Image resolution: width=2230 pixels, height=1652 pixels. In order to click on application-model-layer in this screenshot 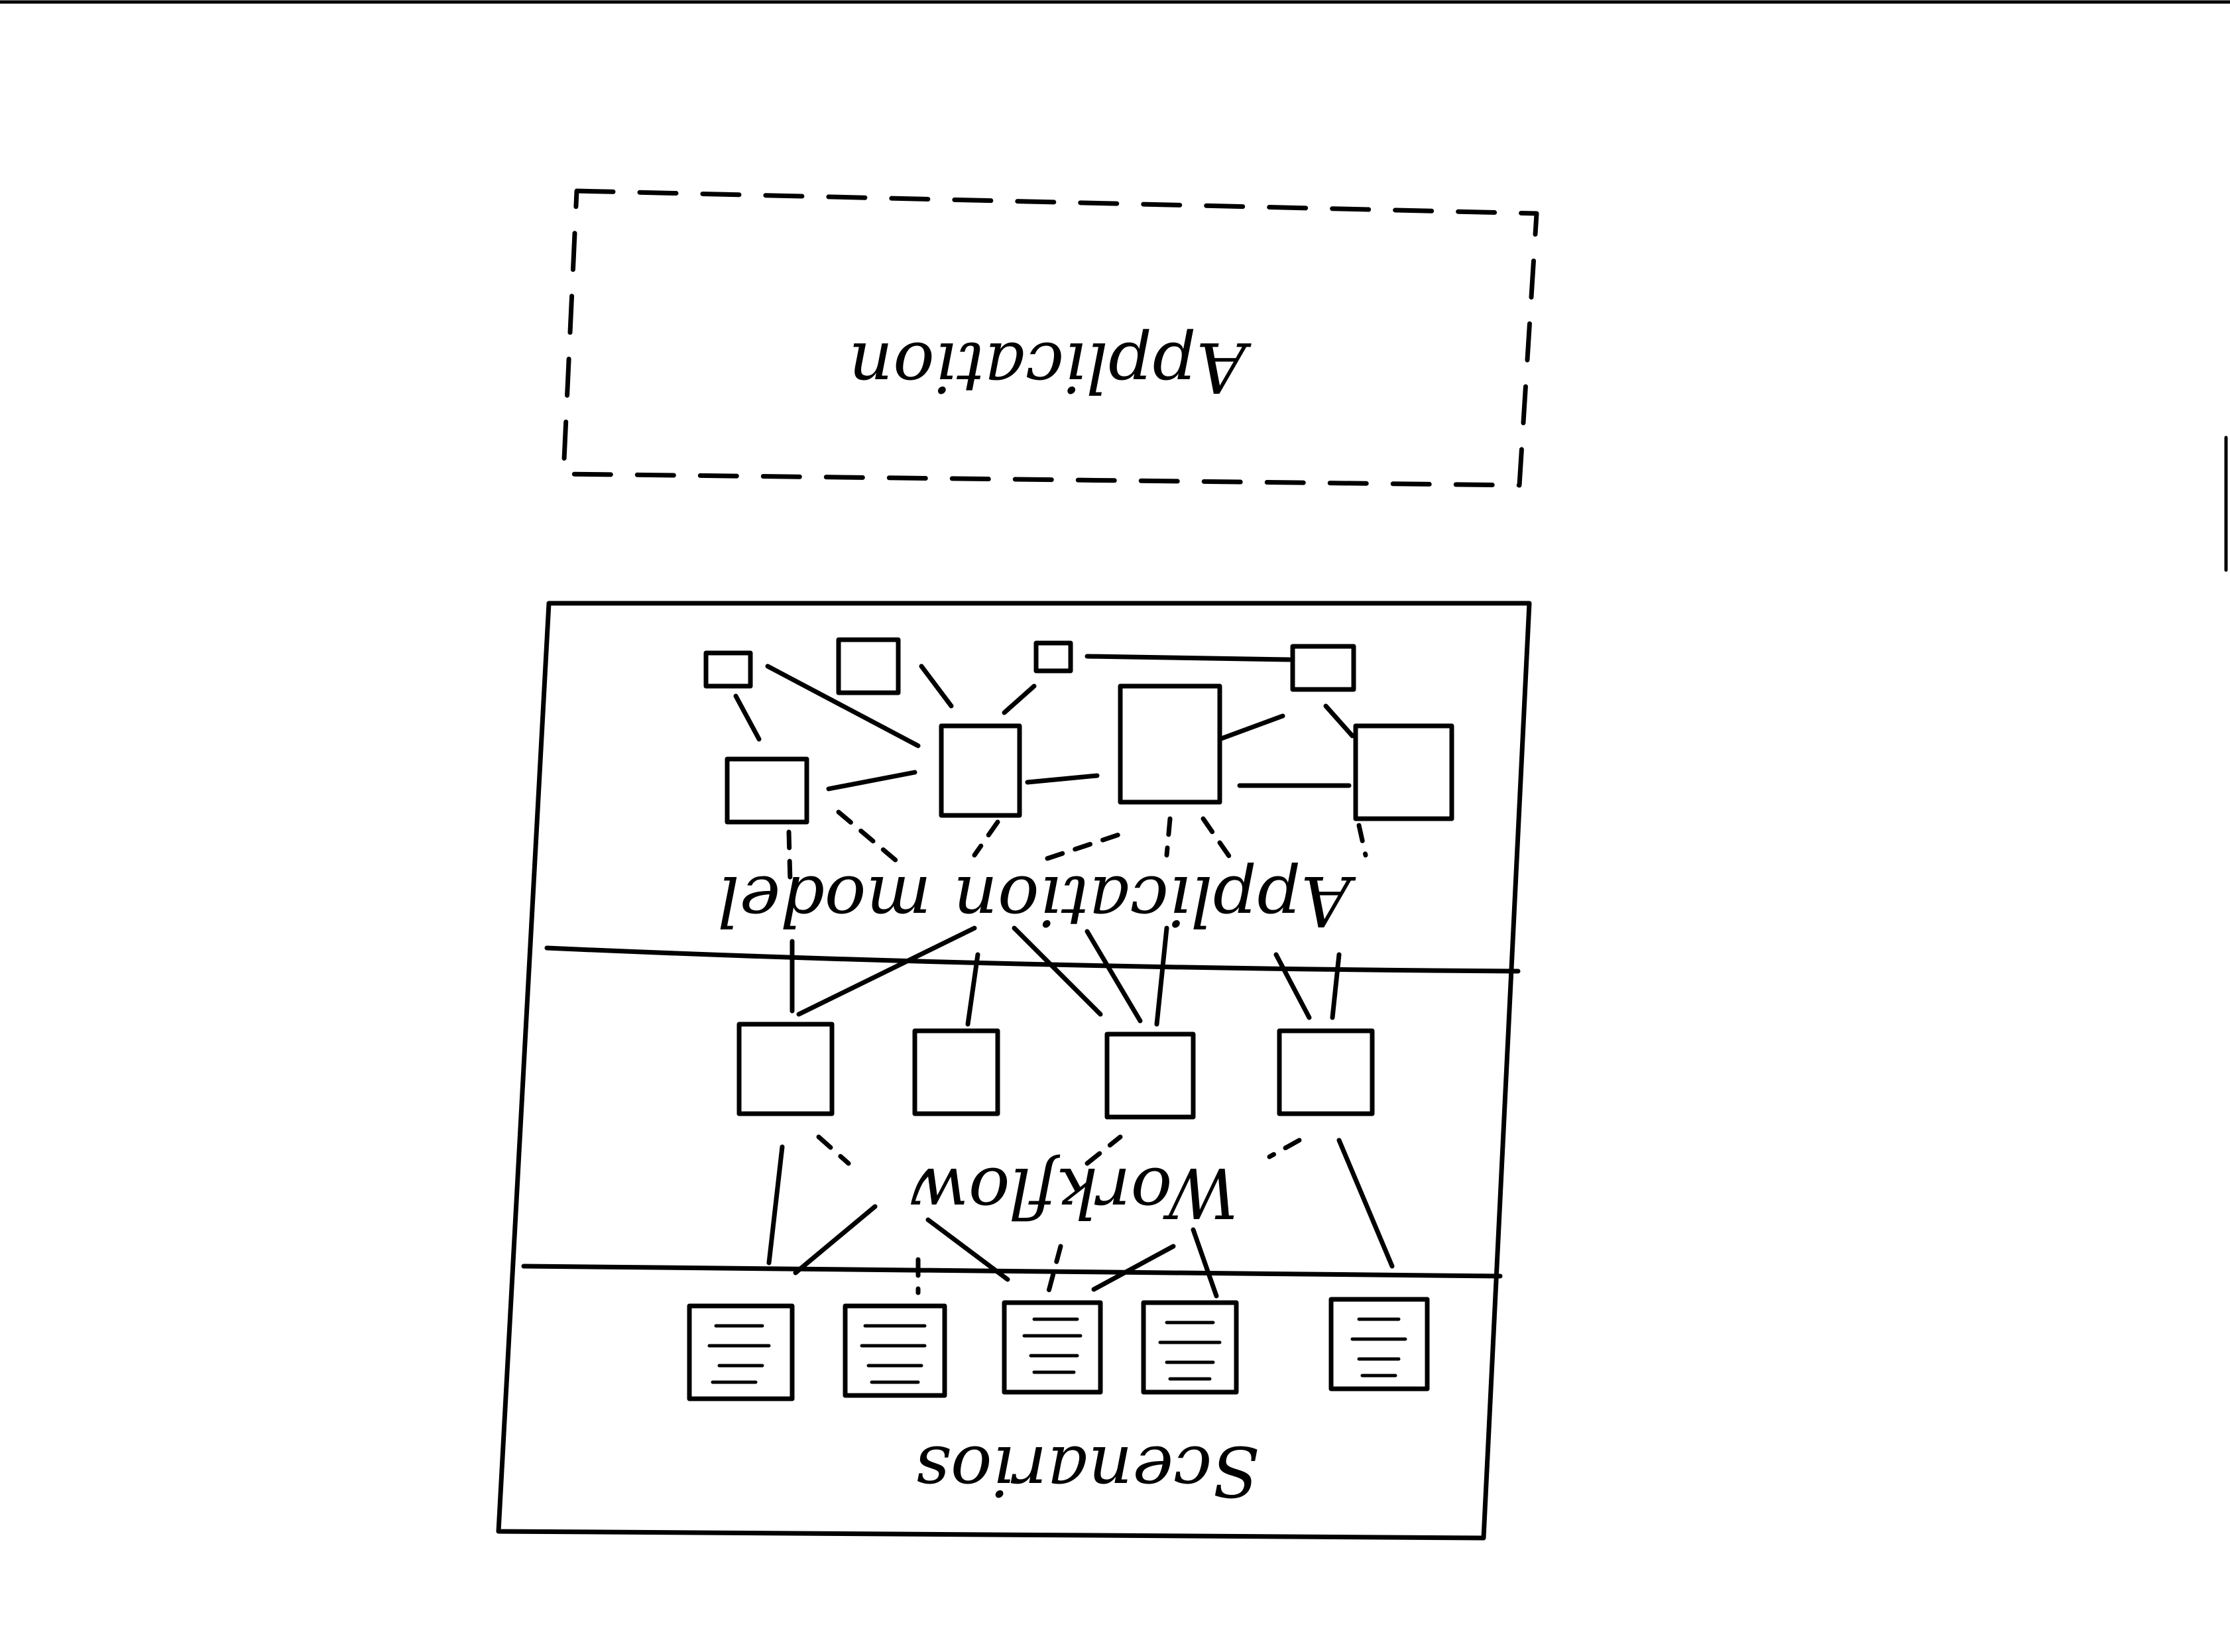, I will do `click(1078, 760)`.